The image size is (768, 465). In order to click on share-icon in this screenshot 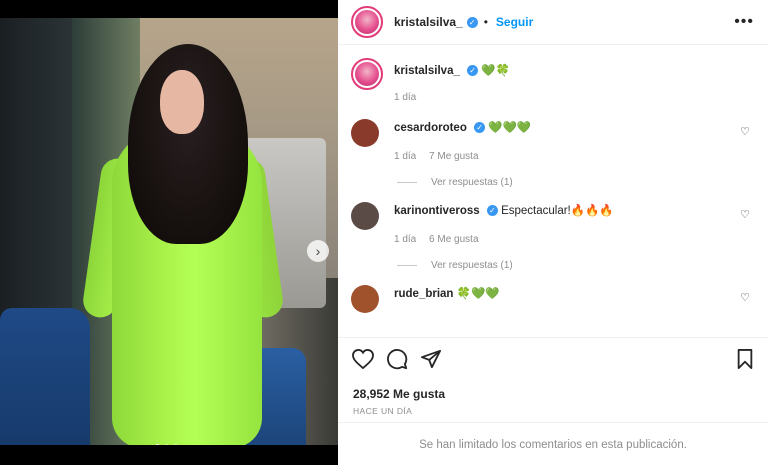, I will do `click(431, 361)`.